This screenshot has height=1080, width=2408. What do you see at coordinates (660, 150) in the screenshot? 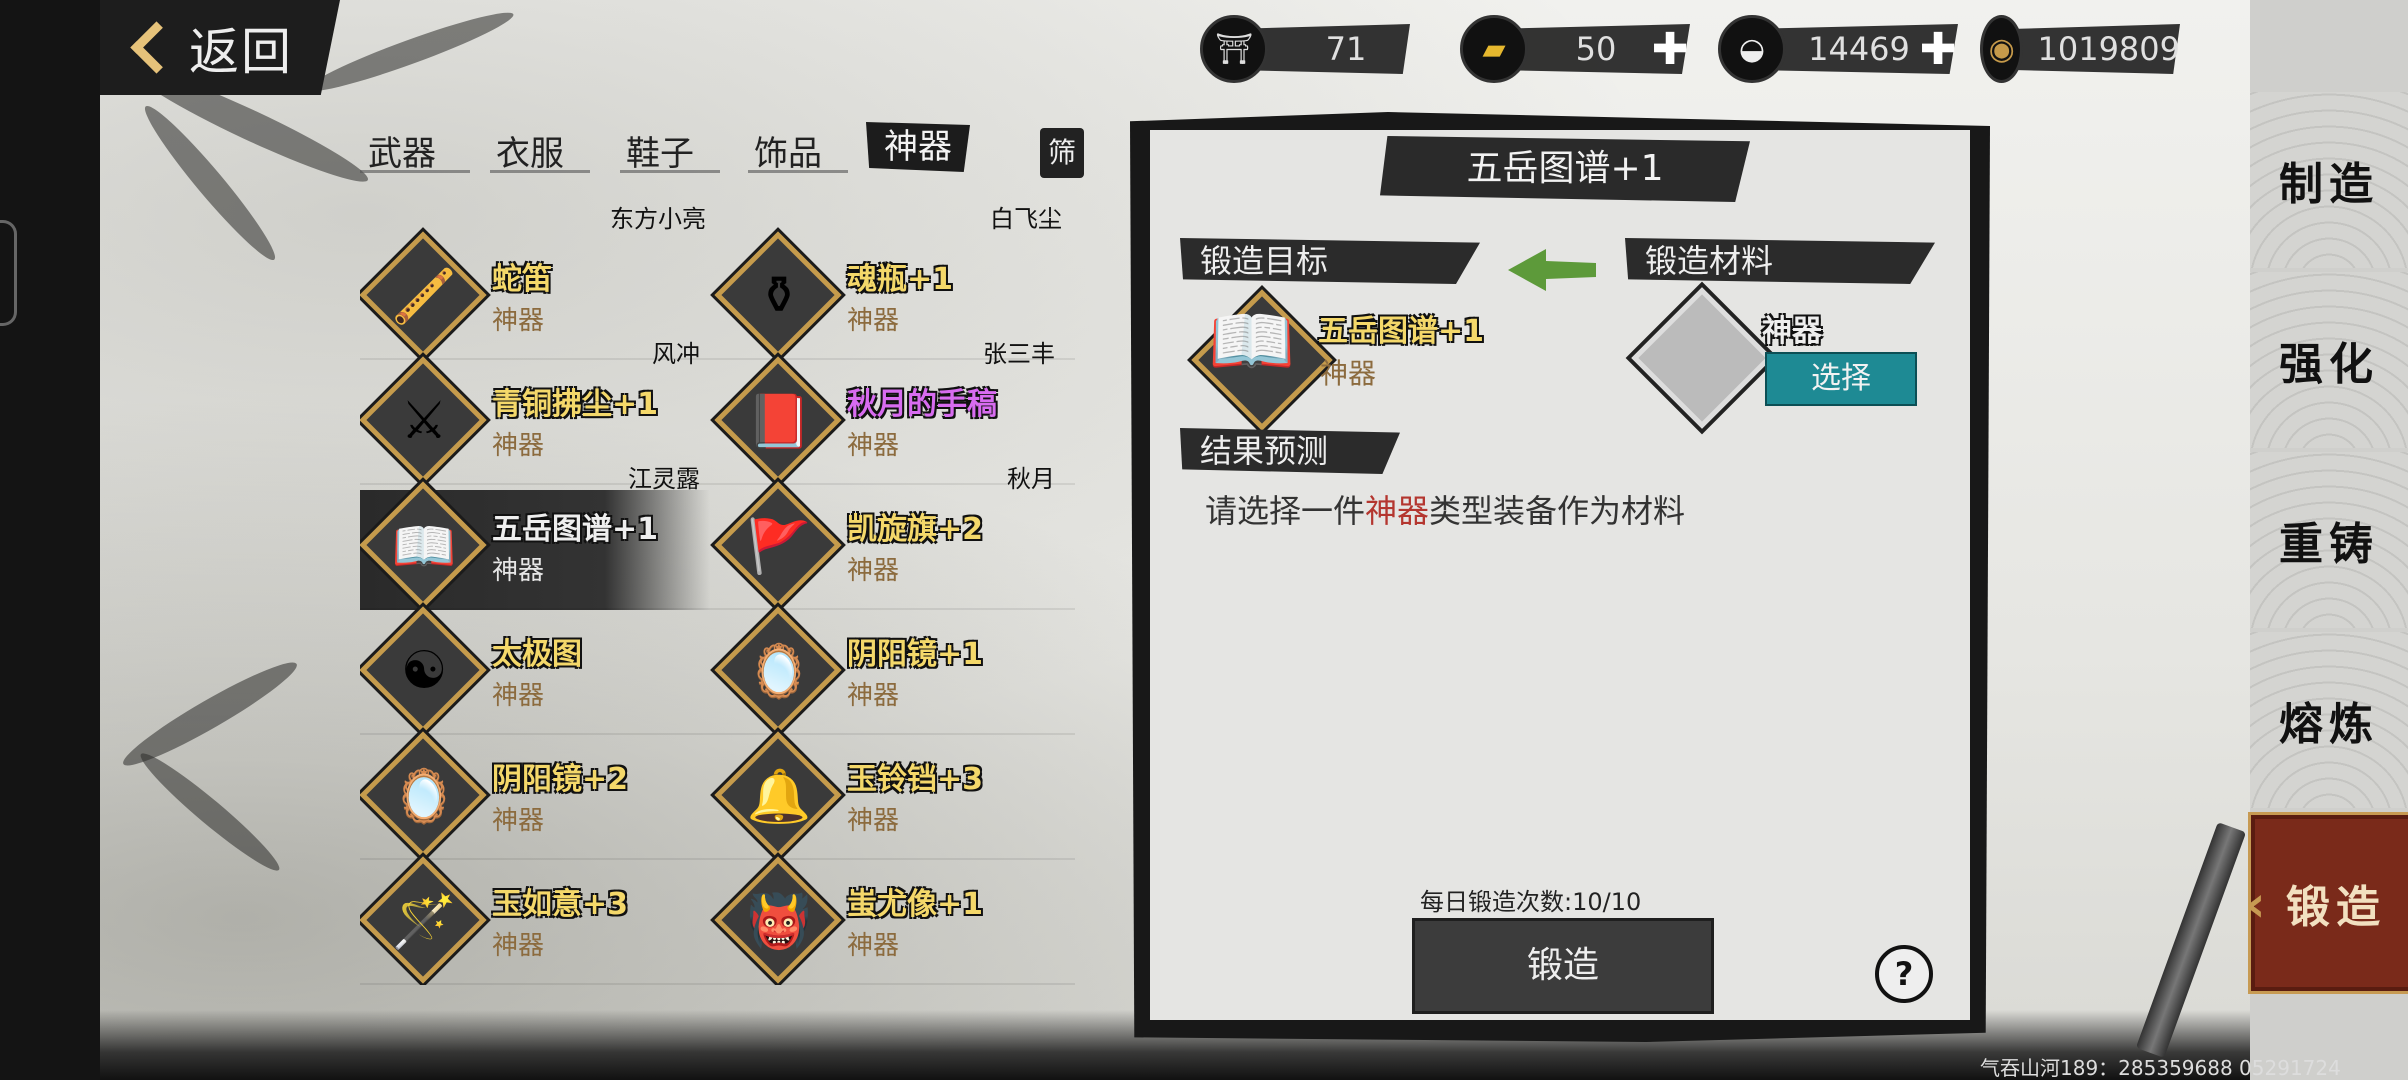
I see `tab-shoes: 鞋子` at bounding box center [660, 150].